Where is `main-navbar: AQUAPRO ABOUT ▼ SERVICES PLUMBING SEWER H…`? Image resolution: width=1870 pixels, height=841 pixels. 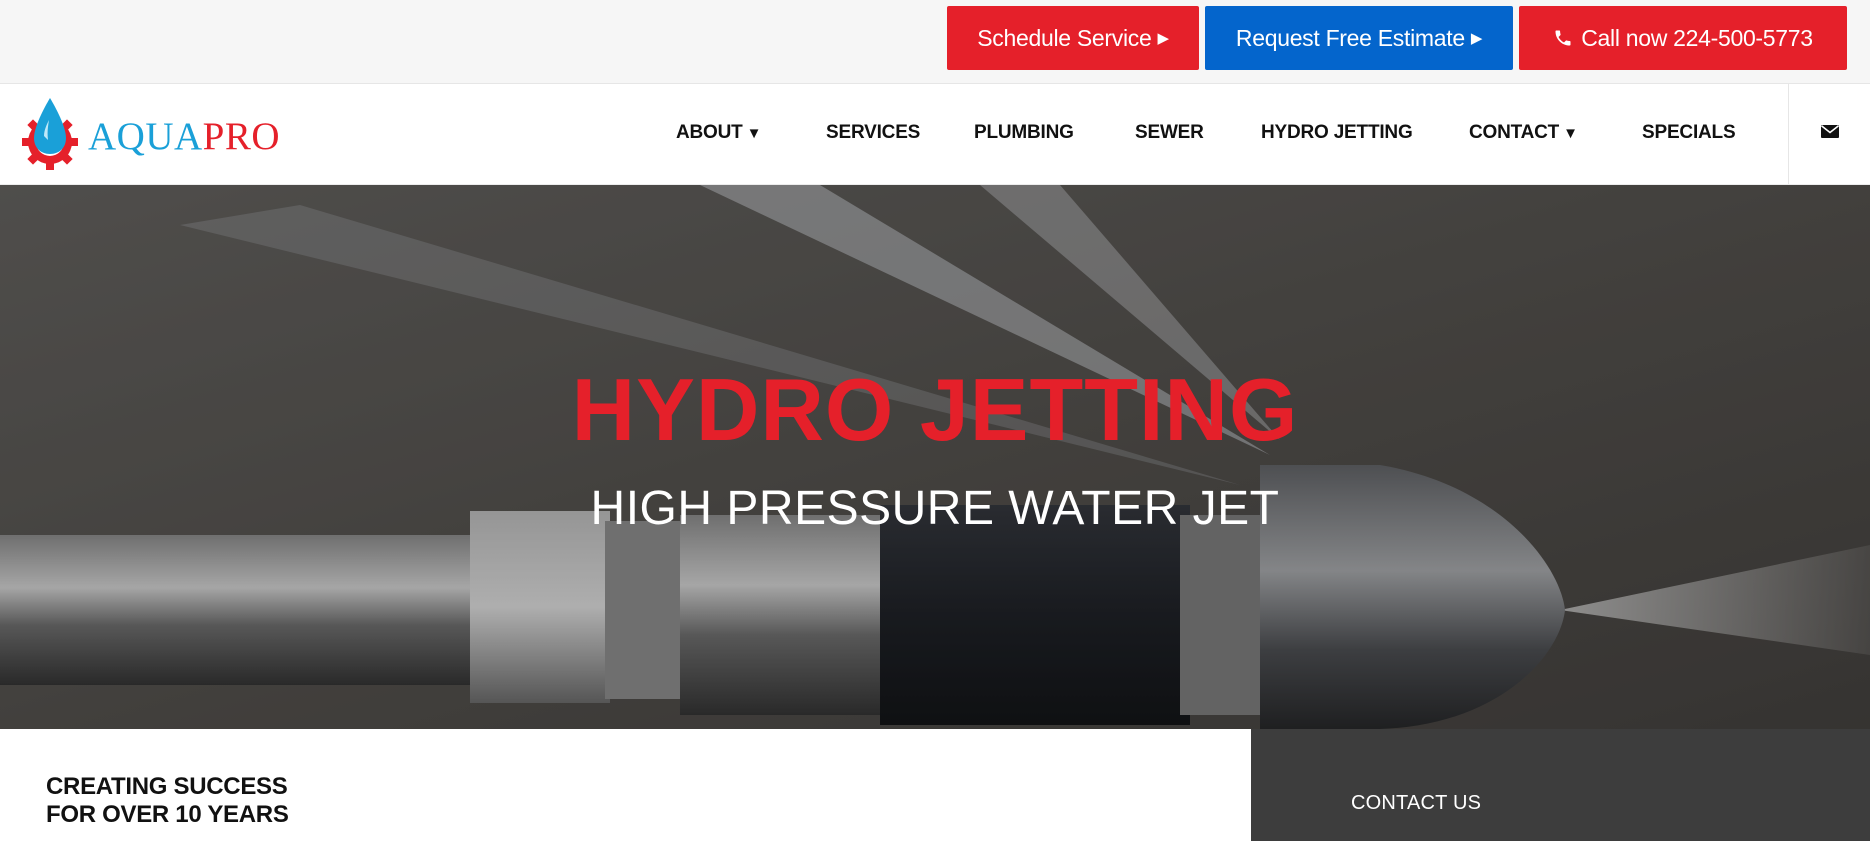
main-navbar: AQUAPRO ABOUT ▼ SERVICES PLUMBING SEWER H… is located at coordinates (935, 134).